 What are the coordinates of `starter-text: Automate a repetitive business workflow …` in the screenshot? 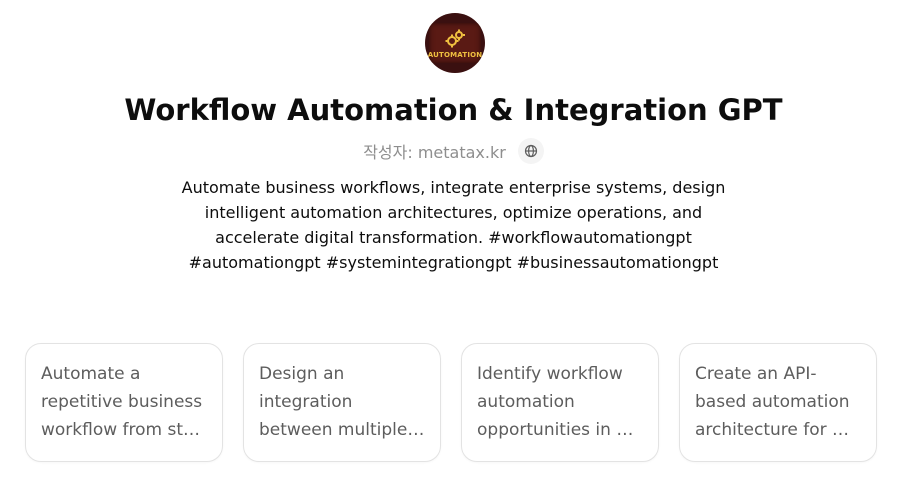 It's located at (124, 402).